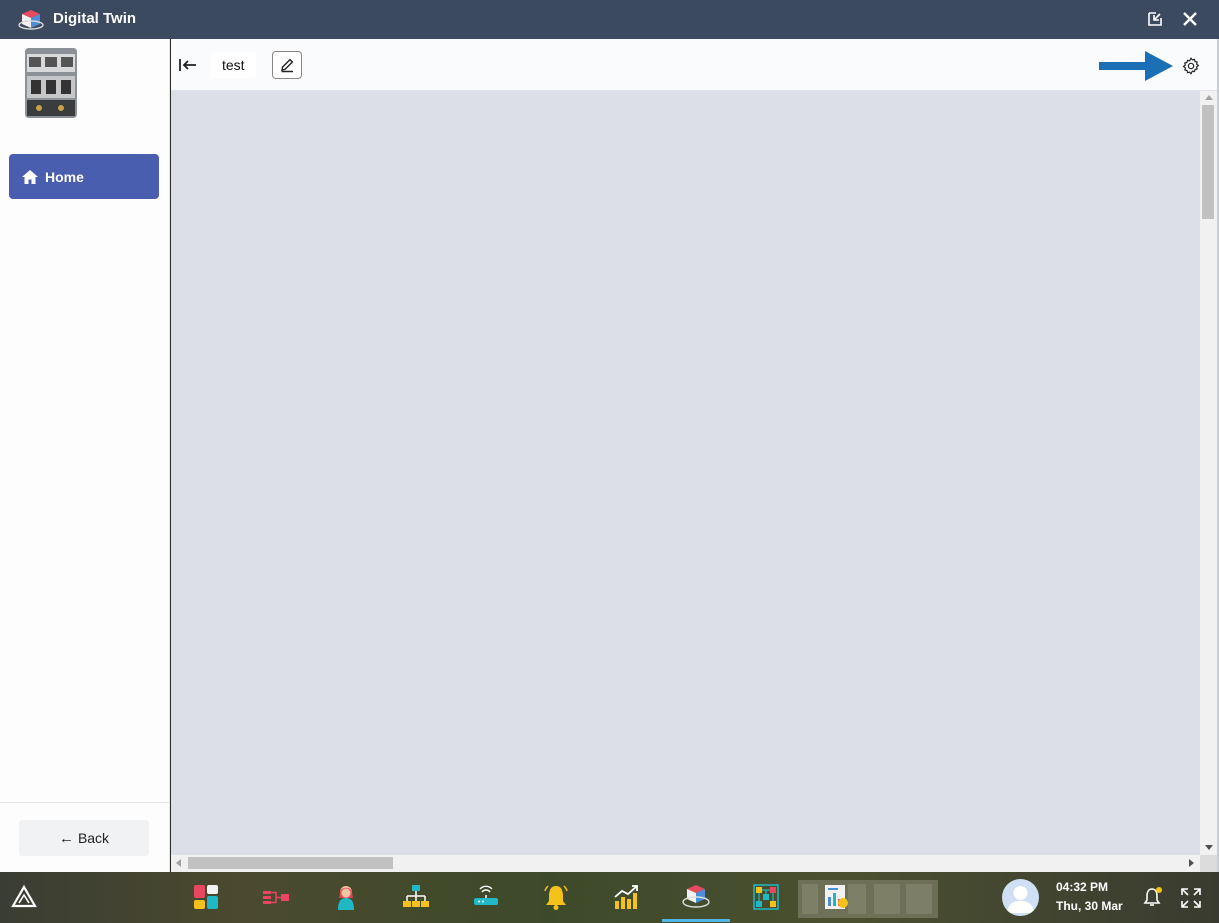 The image size is (1219, 923). I want to click on popout-icon, so click(1155, 19).